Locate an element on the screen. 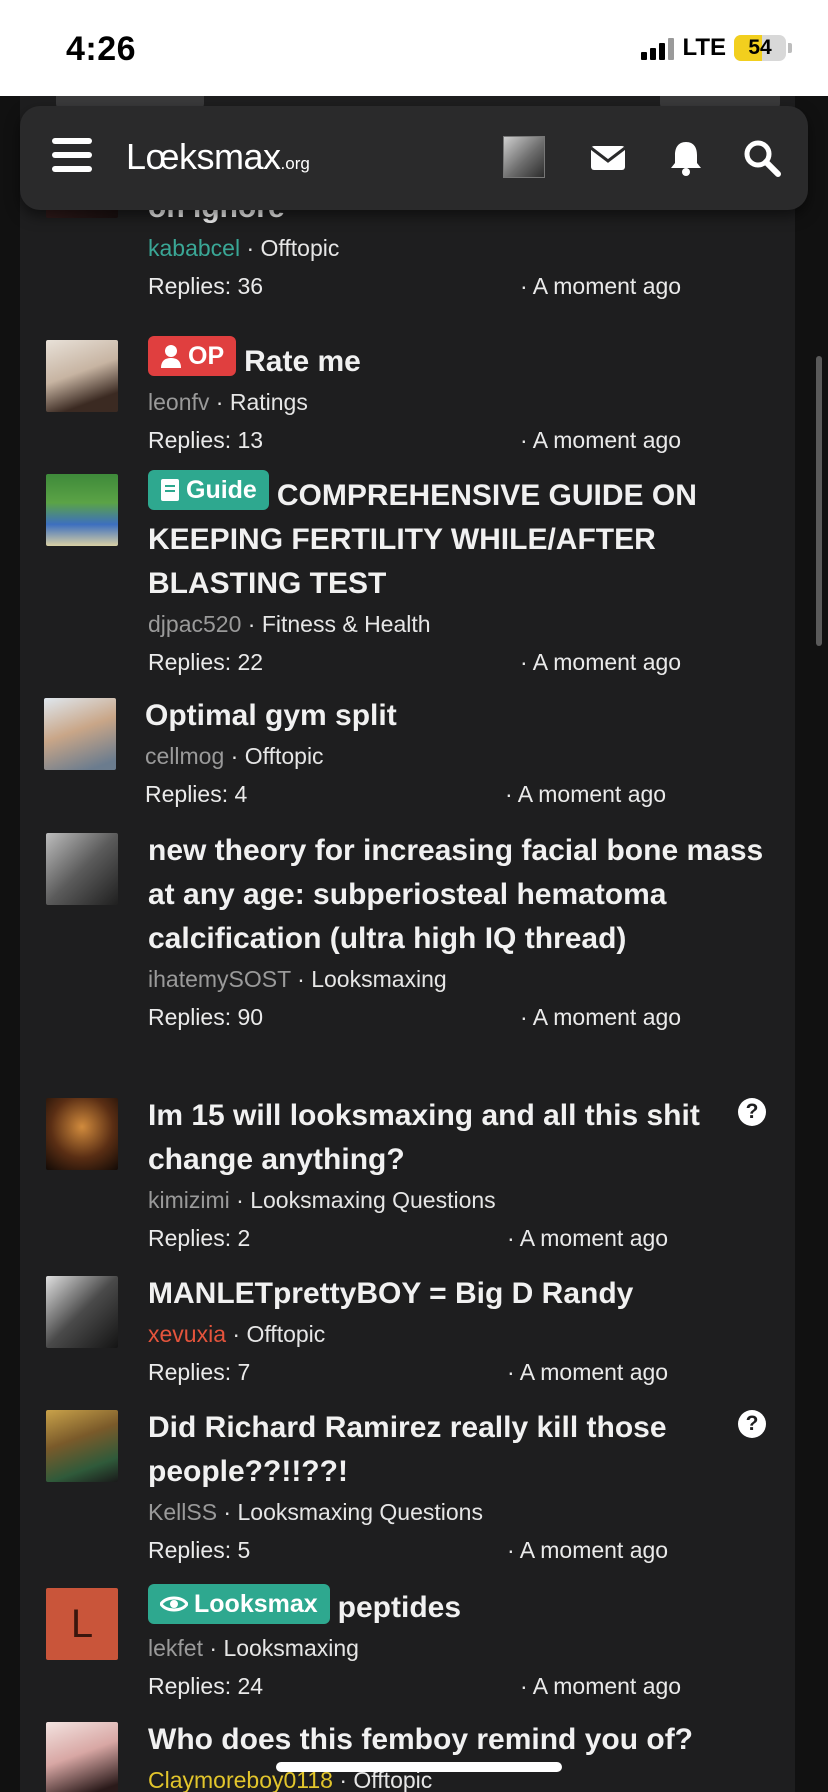 This screenshot has height=1792, width=828. thread-title: Optimal gym split is located at coordinates (454, 716).